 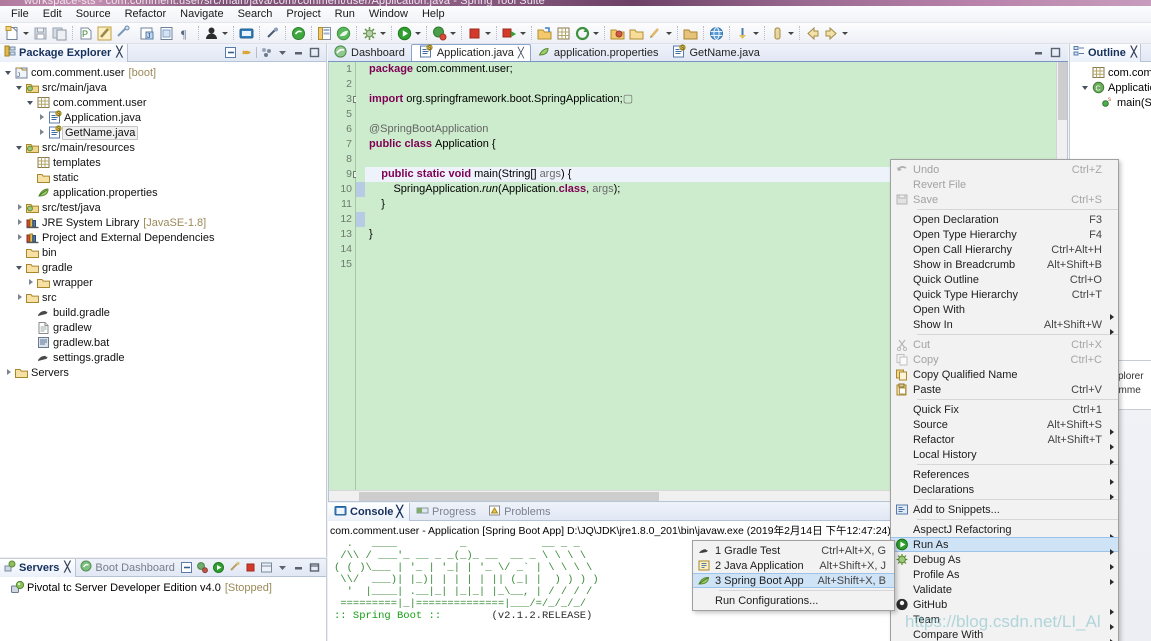 What do you see at coordinates (163, 117) in the screenshot?
I see `tree-item-application-java: S Application.java` at bounding box center [163, 117].